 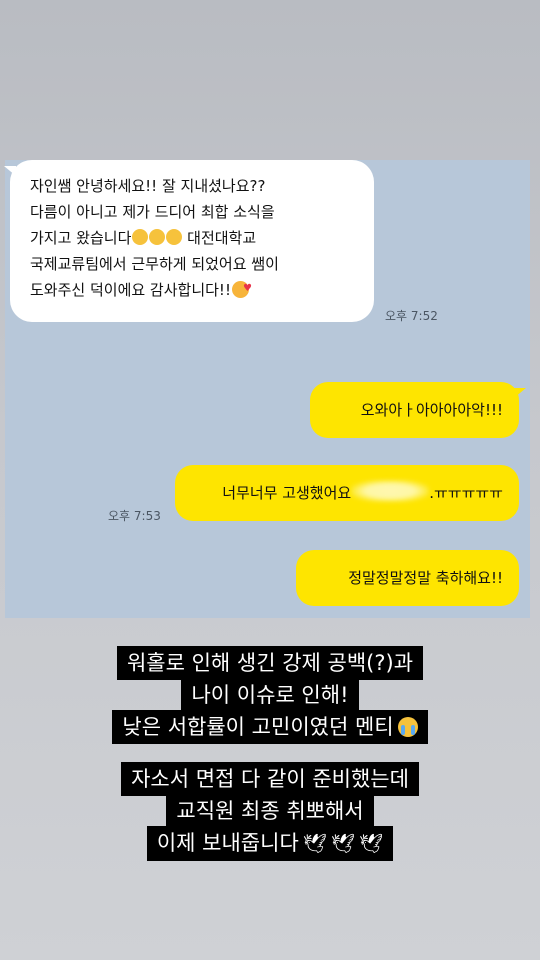 I want to click on outgoing-message-bubble: 정말정말정말 축하해요!!, so click(x=407, y=578).